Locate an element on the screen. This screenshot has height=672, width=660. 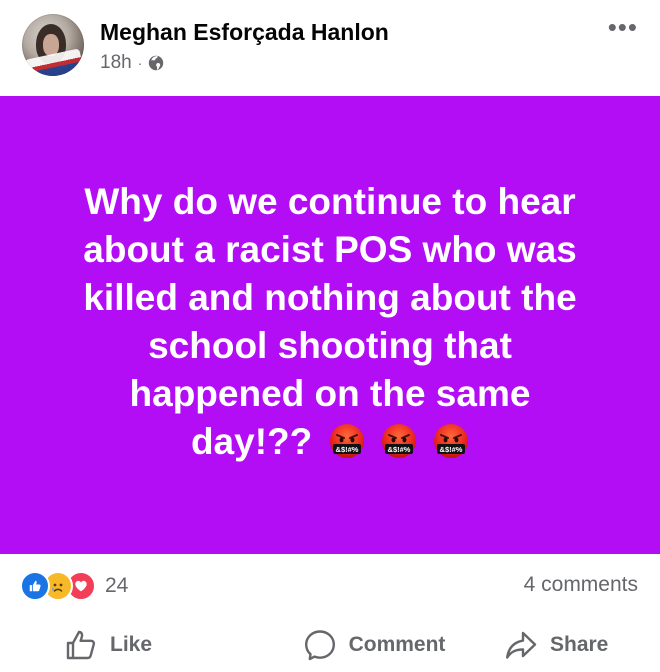
post-meta: 18h · is located at coordinates (132, 63).